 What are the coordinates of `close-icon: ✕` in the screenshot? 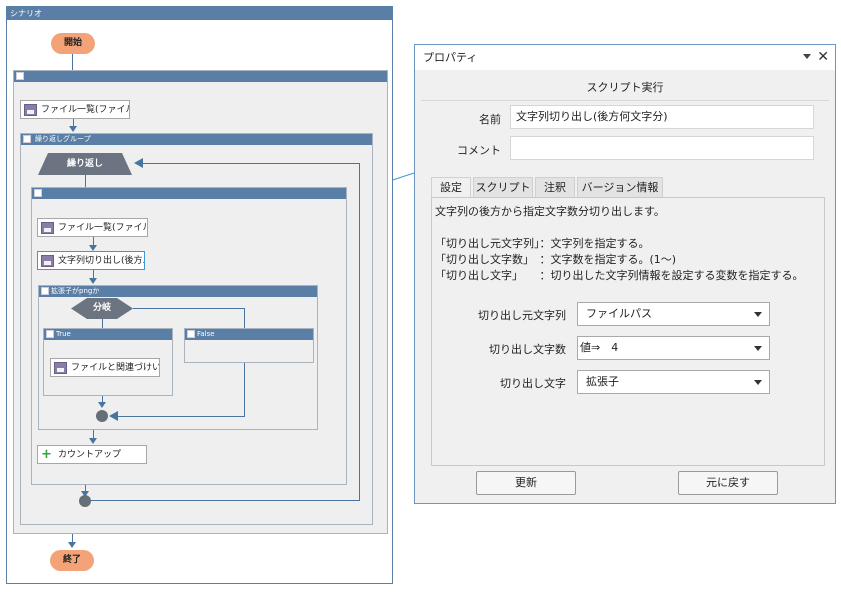 It's located at (823, 57).